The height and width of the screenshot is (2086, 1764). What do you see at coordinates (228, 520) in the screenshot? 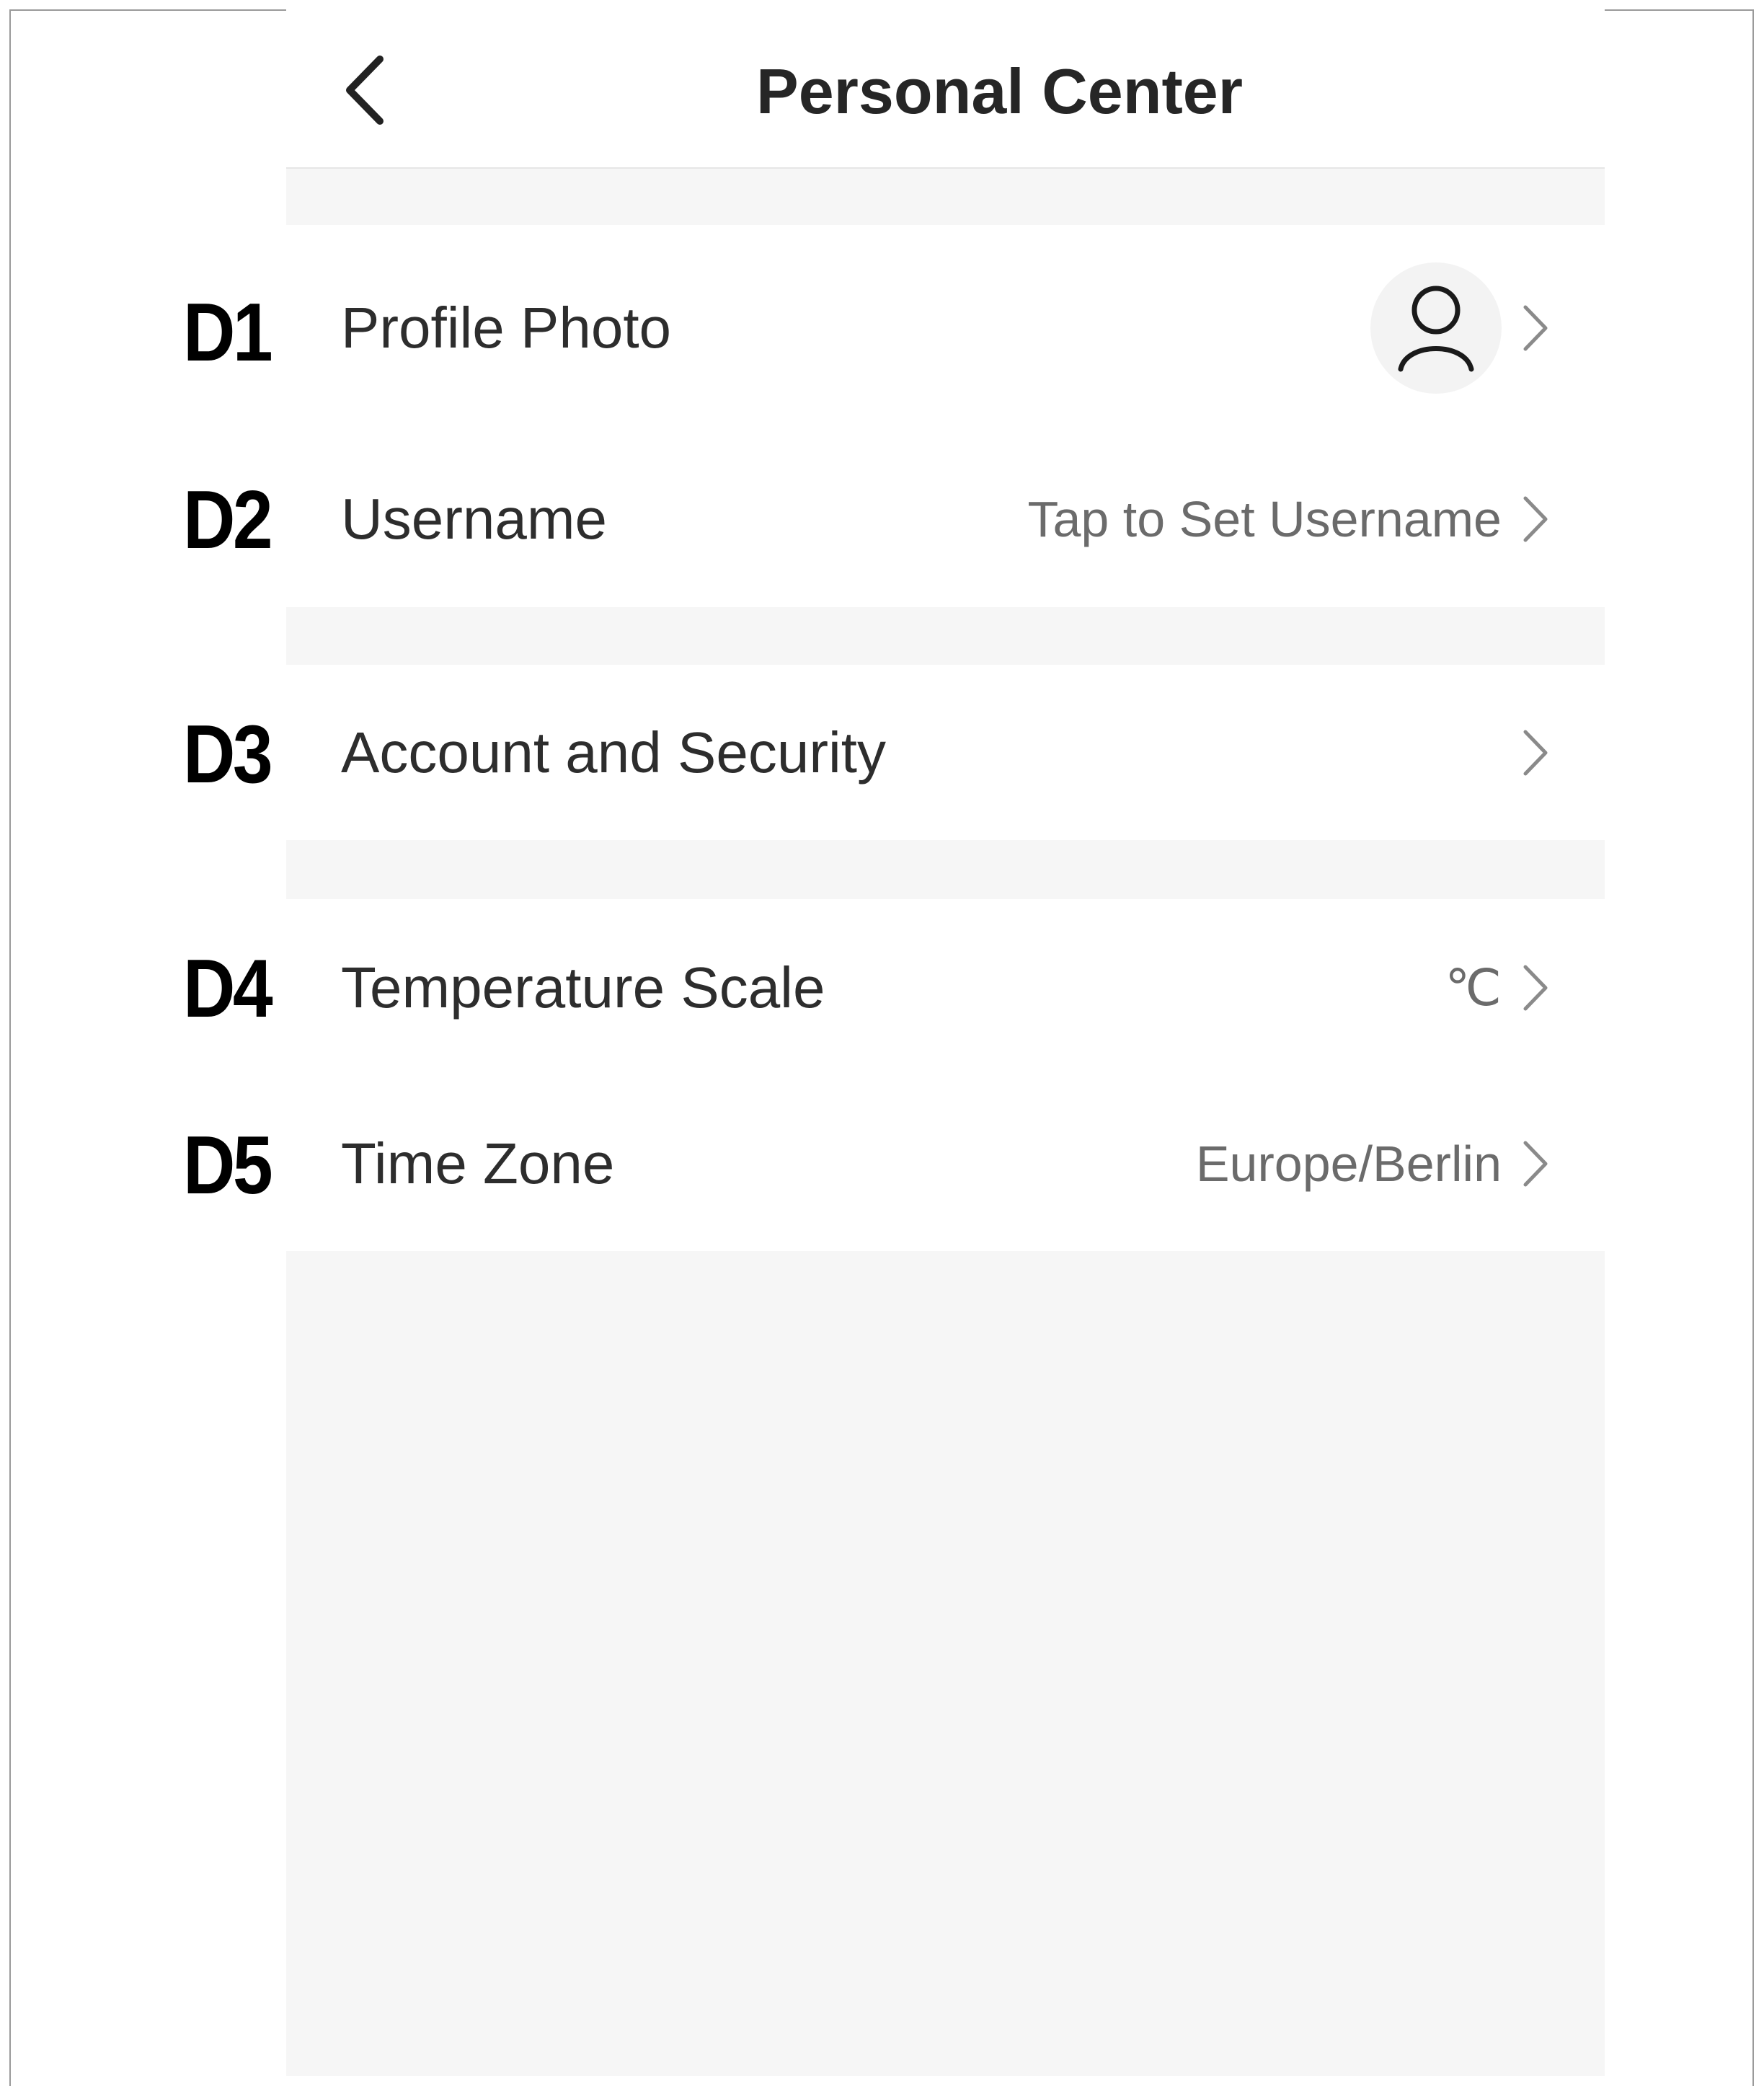
I see `marker-d2: D2` at bounding box center [228, 520].